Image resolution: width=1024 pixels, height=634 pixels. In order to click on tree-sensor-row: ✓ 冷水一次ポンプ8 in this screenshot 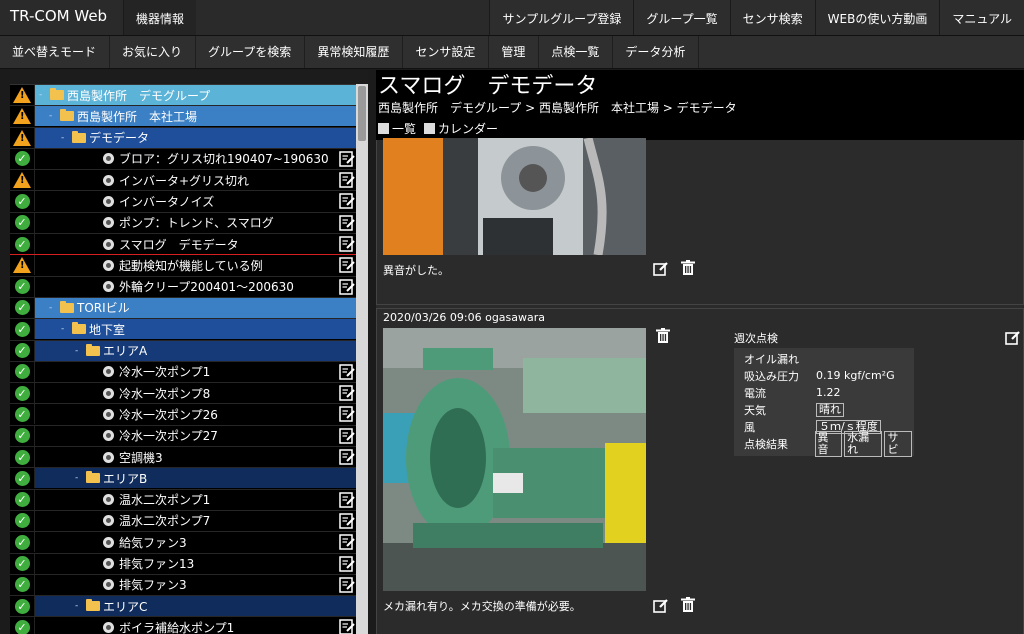, I will do `click(189, 394)`.